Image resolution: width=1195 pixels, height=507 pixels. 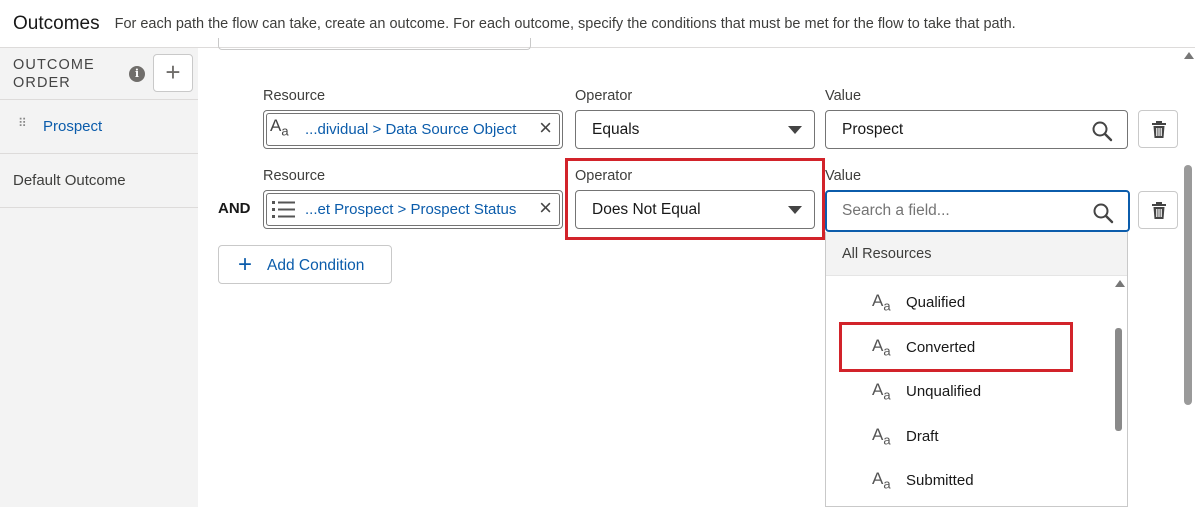 I want to click on dropdown-item-unqualified: Aa Unqualified, so click(x=971, y=390).